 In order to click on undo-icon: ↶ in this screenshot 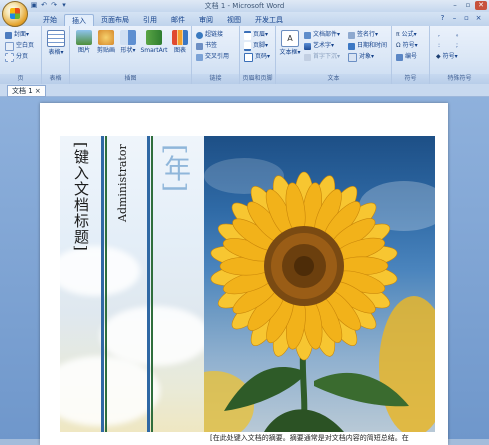, I will do `click(44, 5)`.